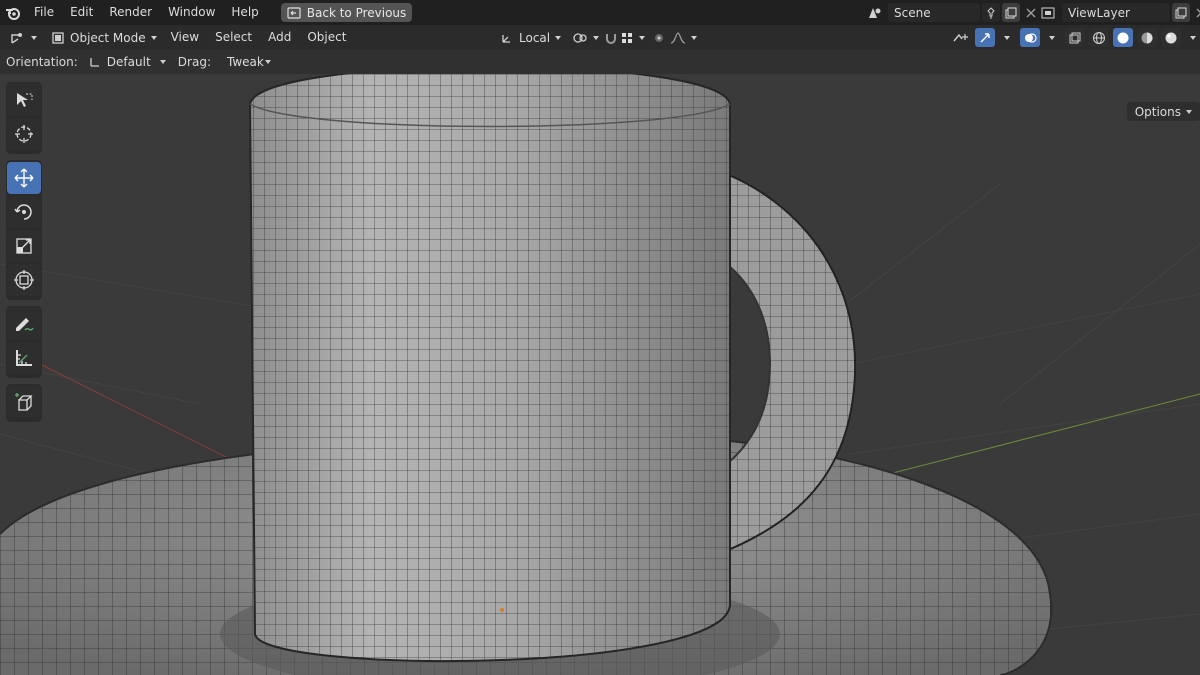 Image resolution: width=1200 pixels, height=675 pixels. I want to click on mode-selector: Object Mode, so click(104, 37).